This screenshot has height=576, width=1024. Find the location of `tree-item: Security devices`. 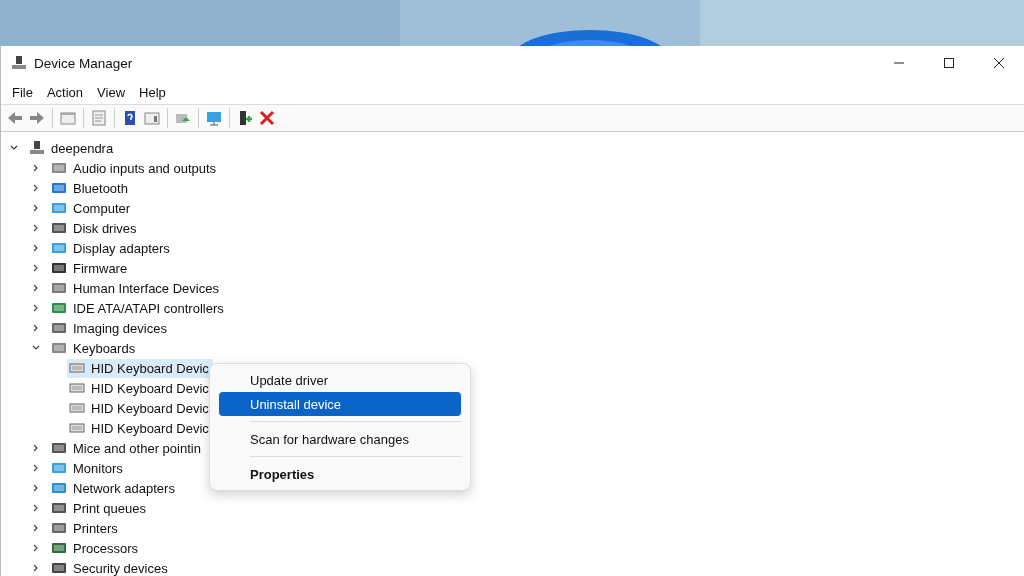

tree-item: Security devices is located at coordinates (120, 568).